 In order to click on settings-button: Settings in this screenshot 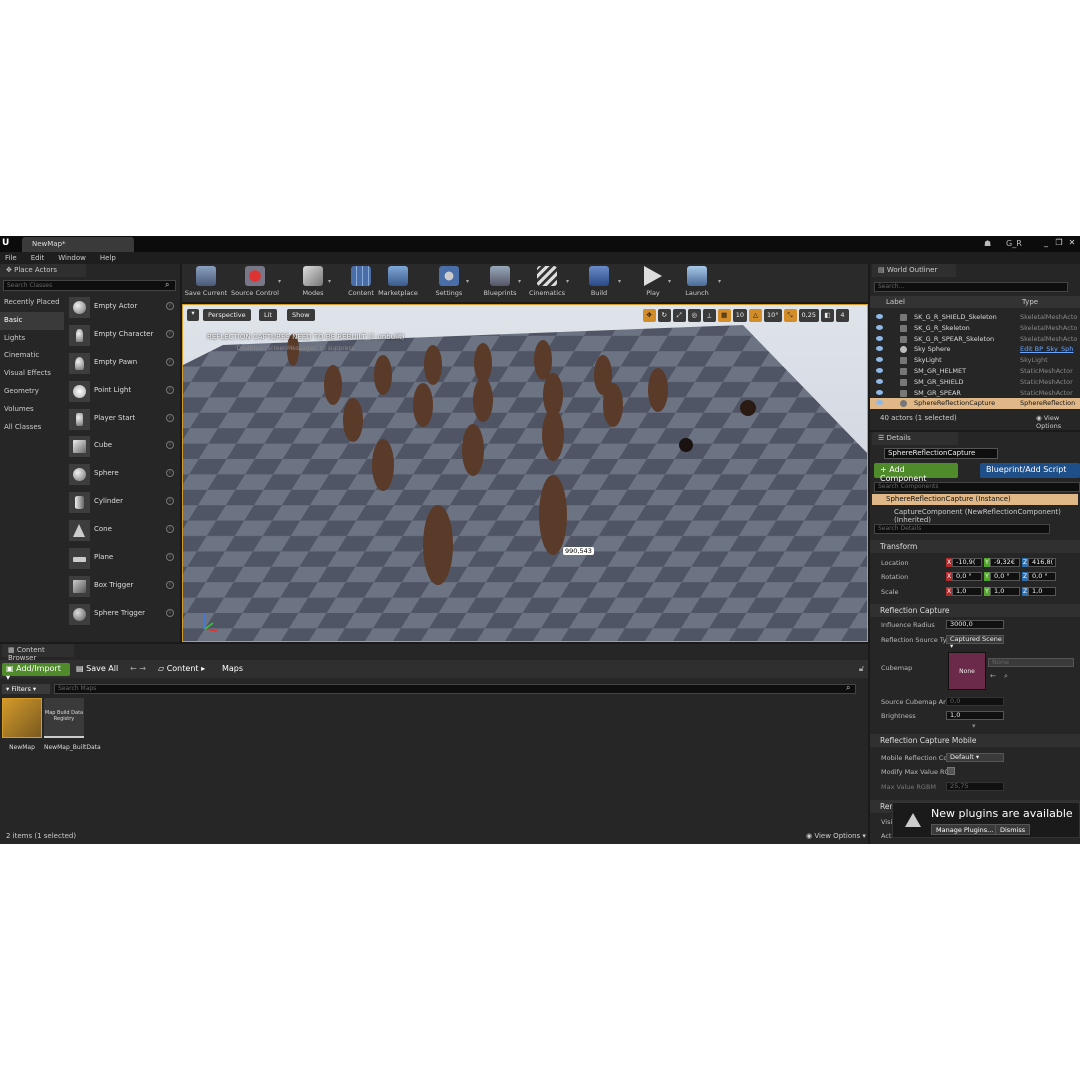, I will do `click(449, 283)`.